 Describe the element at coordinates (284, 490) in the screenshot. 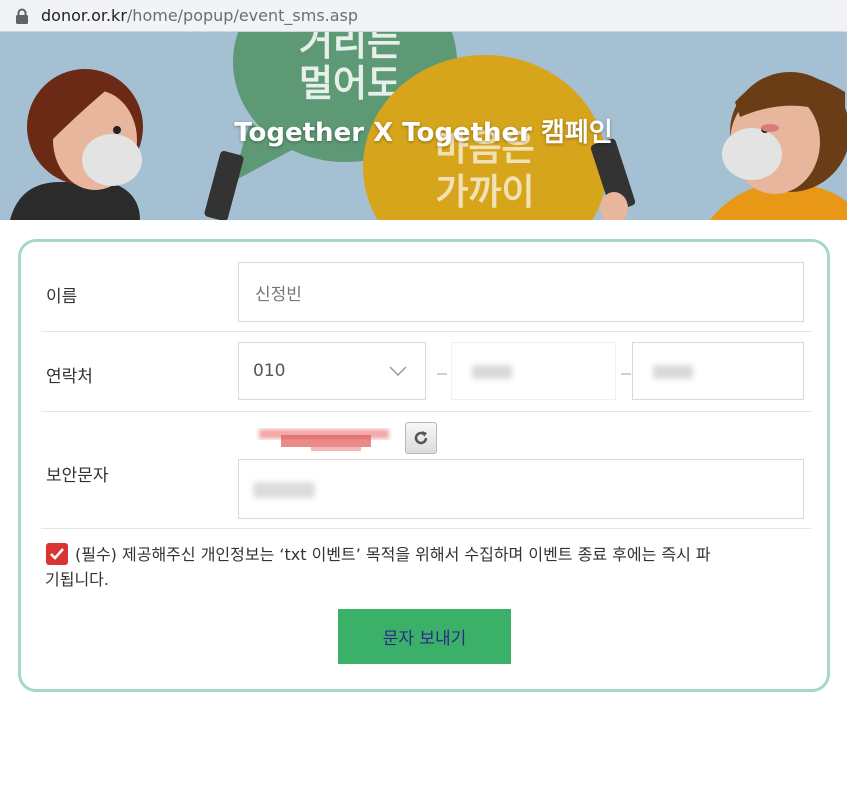

I see `captcha-input-redacted` at that location.